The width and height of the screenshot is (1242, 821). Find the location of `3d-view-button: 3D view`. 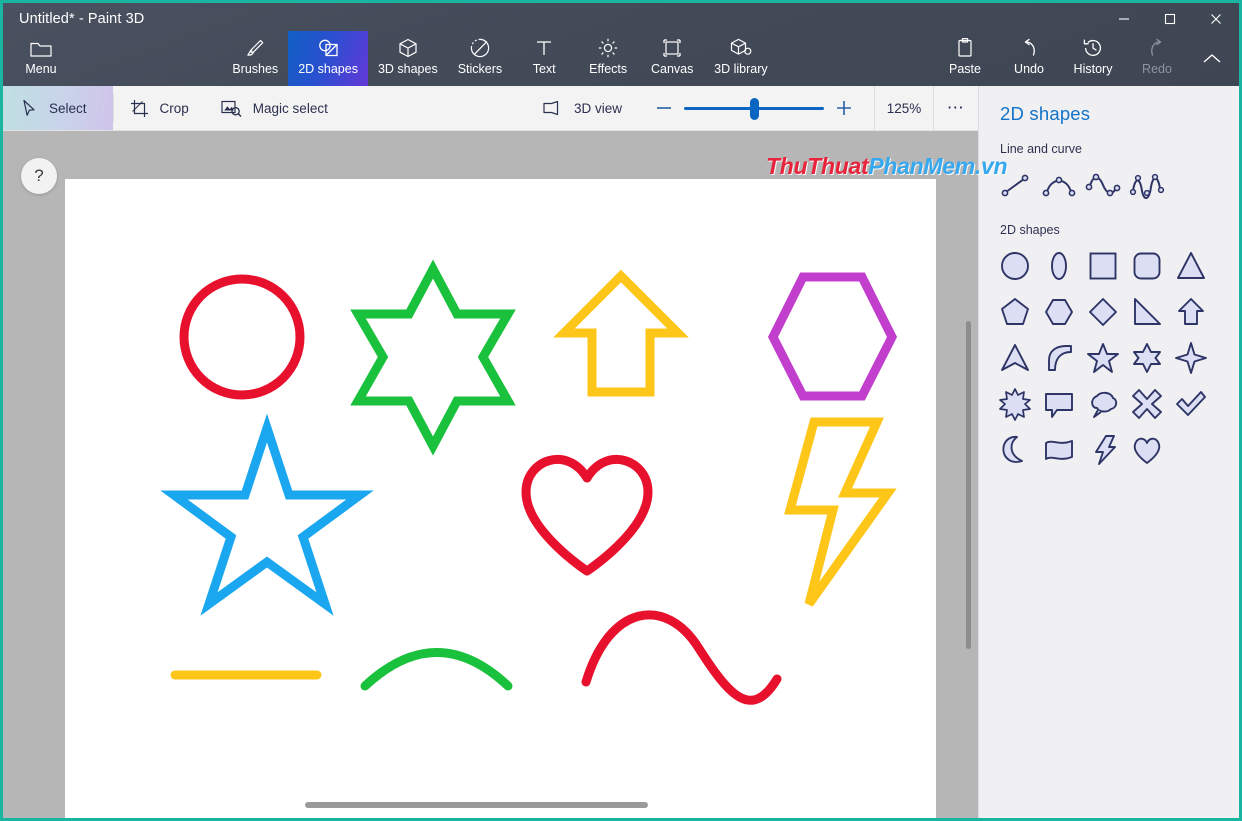

3d-view-button: 3D view is located at coordinates (582, 108).